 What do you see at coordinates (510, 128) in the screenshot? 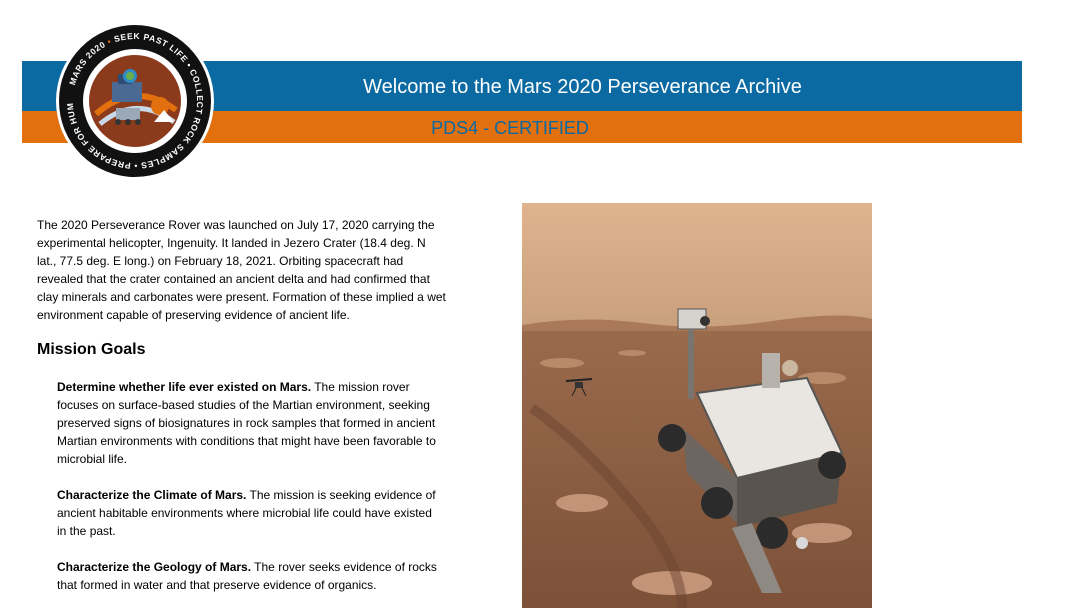
I see `certification-label: PDS4 - CERTIFIED` at bounding box center [510, 128].